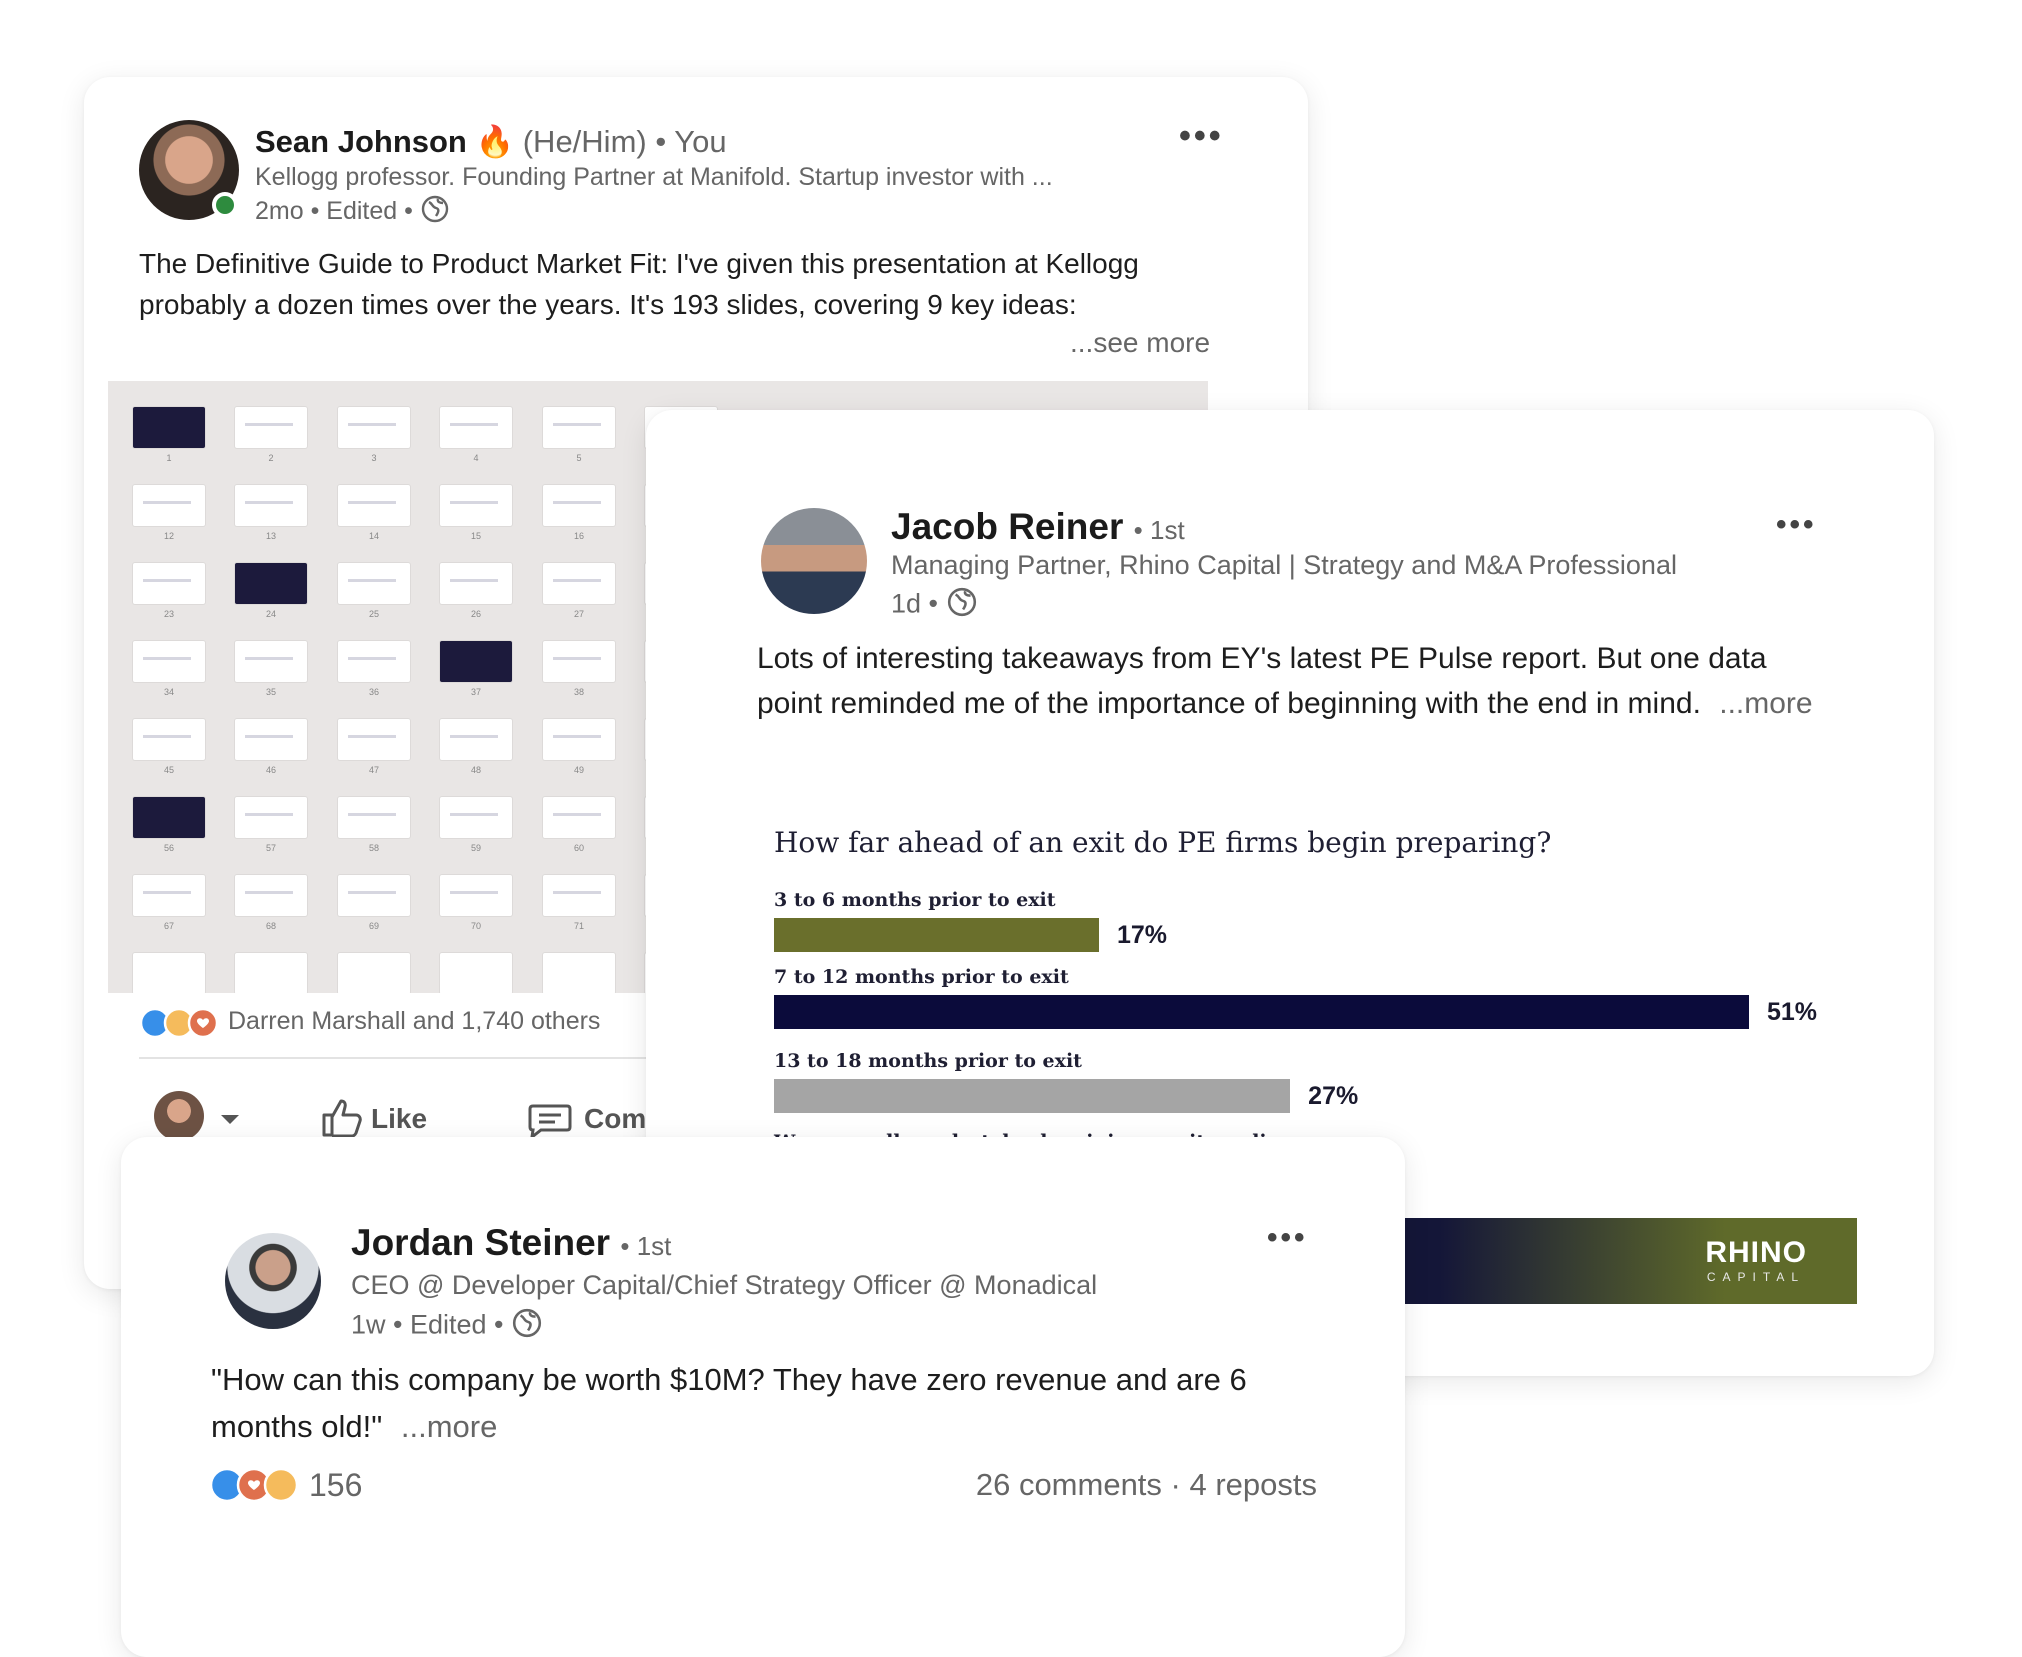 The height and width of the screenshot is (1657, 2022). I want to click on slide-number: 37, so click(475, 692).